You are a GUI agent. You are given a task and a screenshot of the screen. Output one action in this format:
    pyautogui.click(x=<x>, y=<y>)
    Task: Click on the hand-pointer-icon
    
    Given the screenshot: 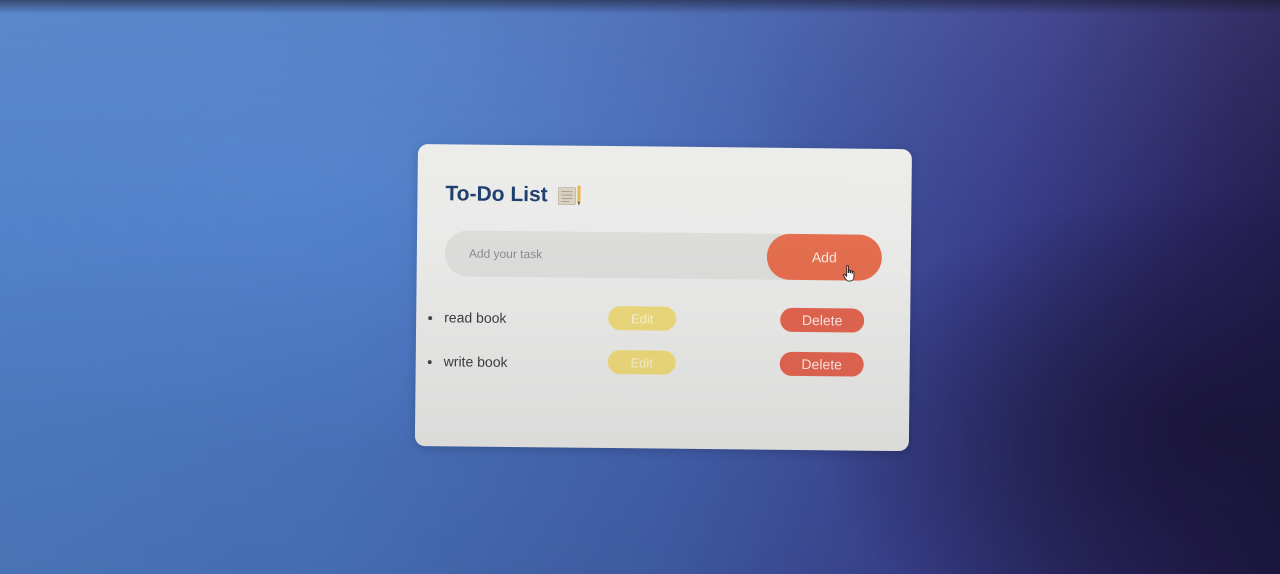 What is the action you would take?
    pyautogui.click(x=850, y=273)
    